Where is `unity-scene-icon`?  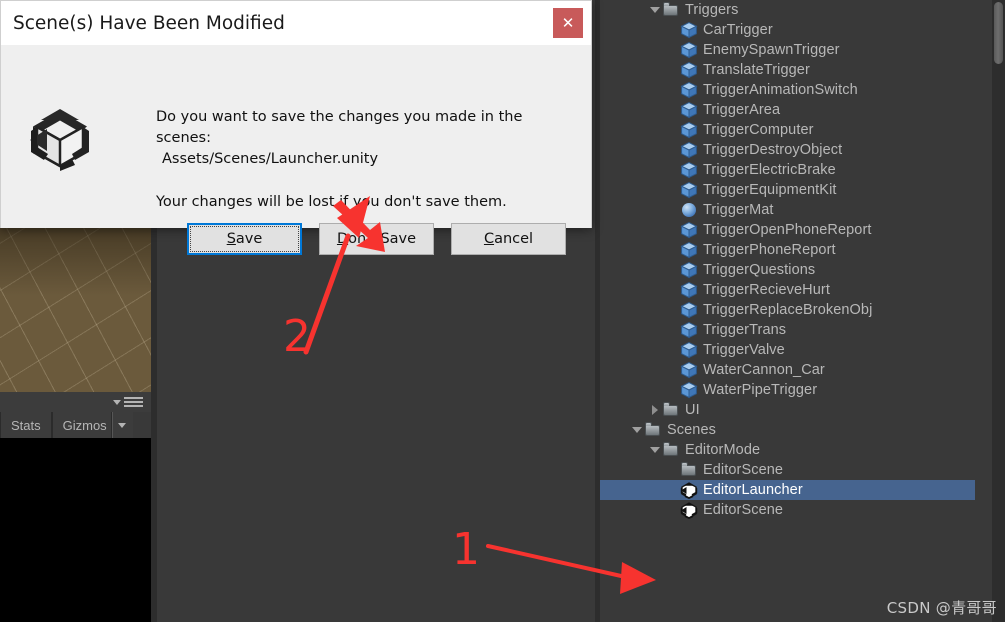 unity-scene-icon is located at coordinates (689, 490).